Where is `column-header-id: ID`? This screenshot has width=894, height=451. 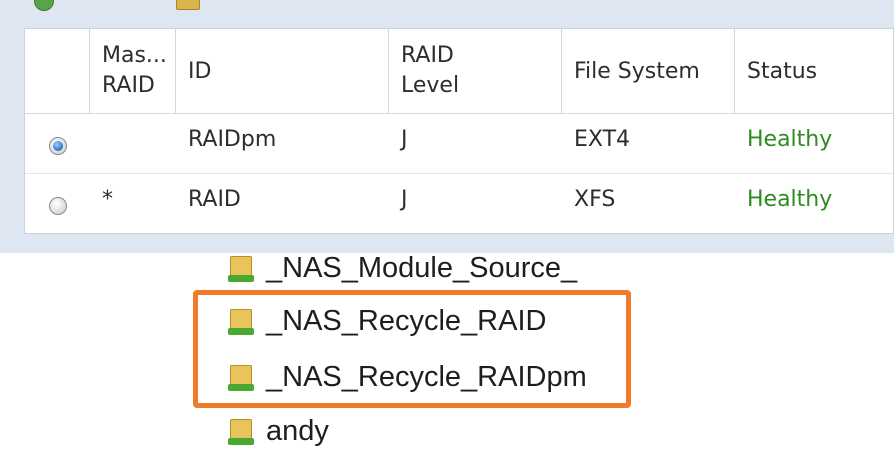
column-header-id: ID is located at coordinates (282, 71).